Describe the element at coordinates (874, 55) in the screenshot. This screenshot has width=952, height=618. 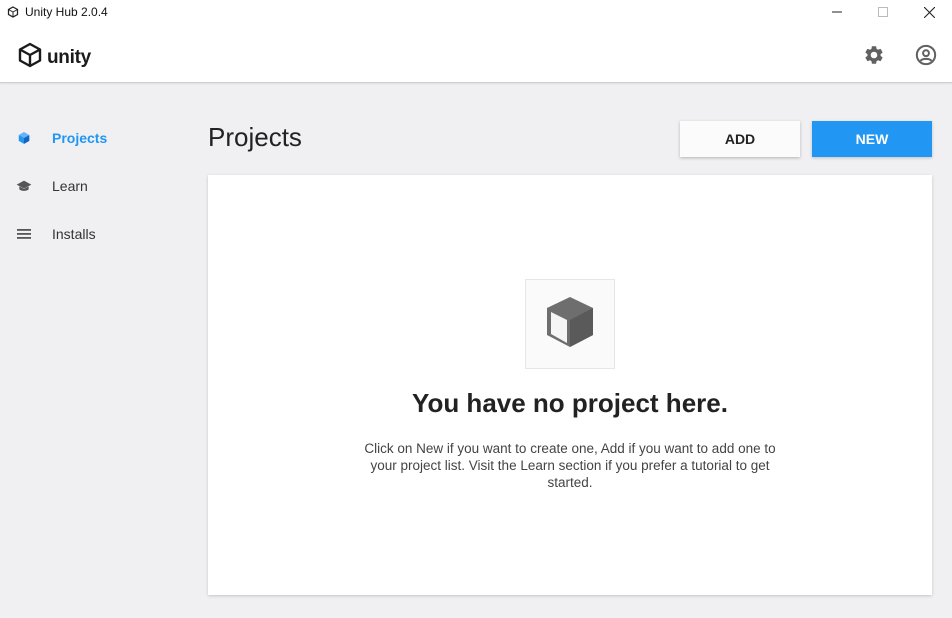
I see `gear-icon` at that location.